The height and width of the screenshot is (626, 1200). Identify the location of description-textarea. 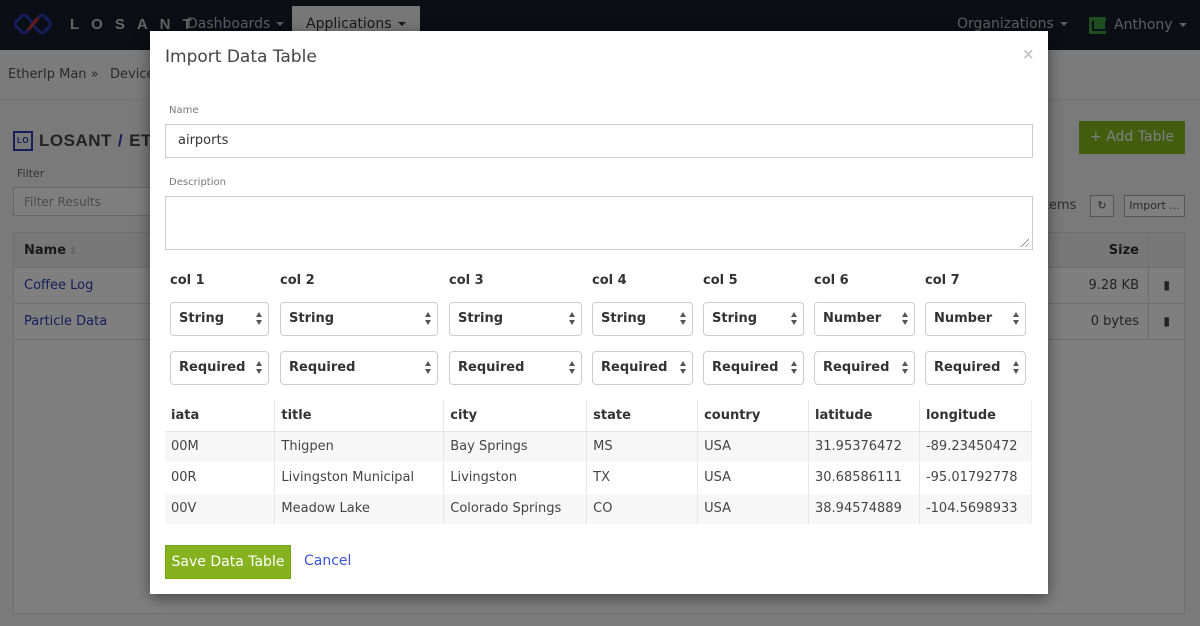
(599, 223).